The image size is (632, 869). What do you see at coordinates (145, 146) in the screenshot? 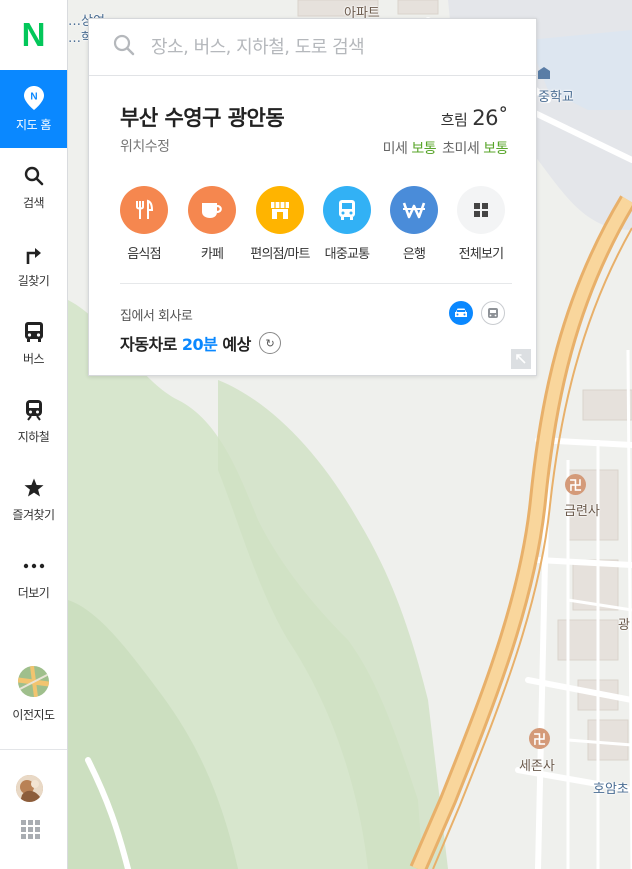
I see `edit-location-link: 위치수정` at bounding box center [145, 146].